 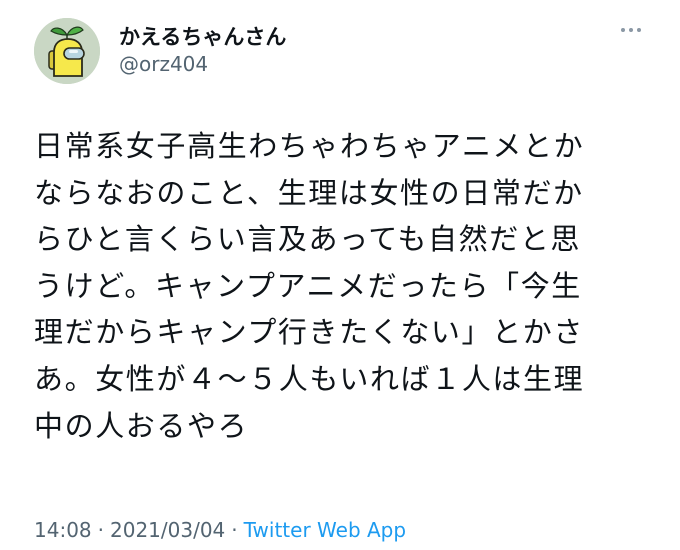 What do you see at coordinates (167, 530) in the screenshot?
I see `tweet-date: 2021/03/04` at bounding box center [167, 530].